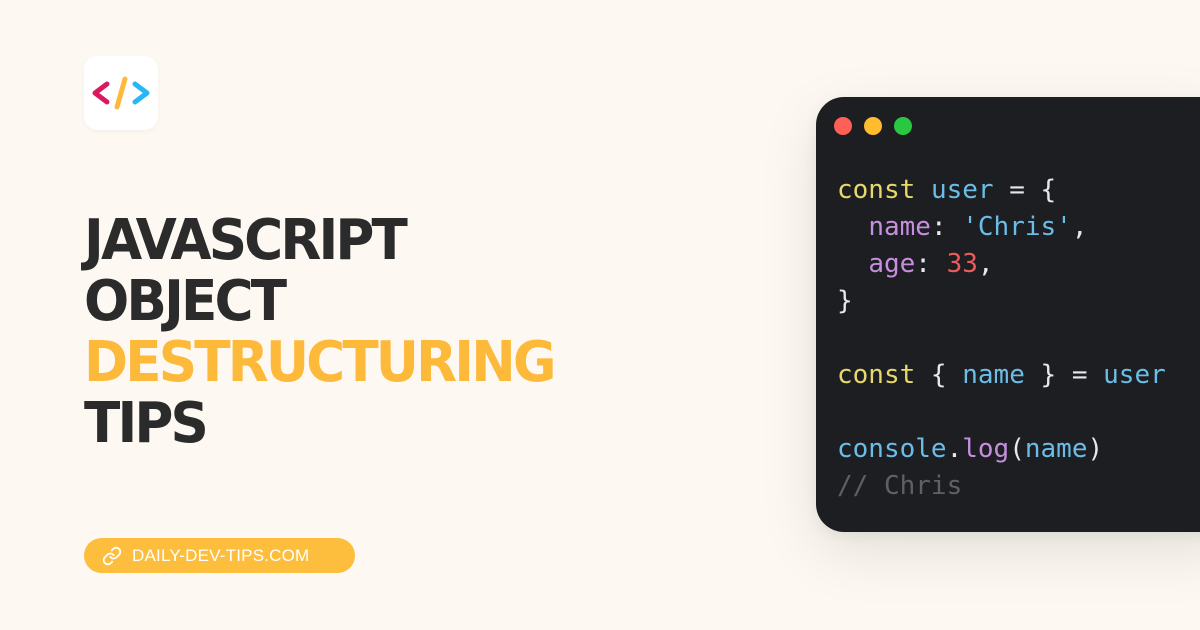 The width and height of the screenshot is (1200, 630). I want to click on code-line-4: }, so click(845, 301).